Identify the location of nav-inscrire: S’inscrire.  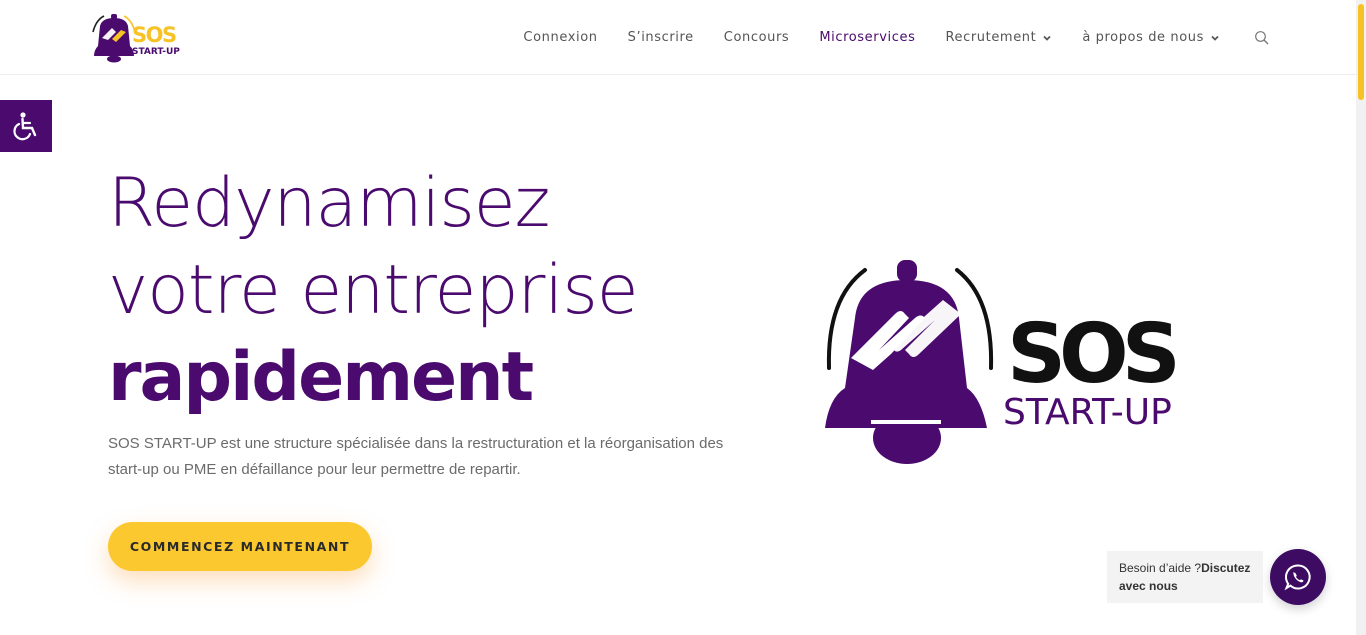
(661, 37).